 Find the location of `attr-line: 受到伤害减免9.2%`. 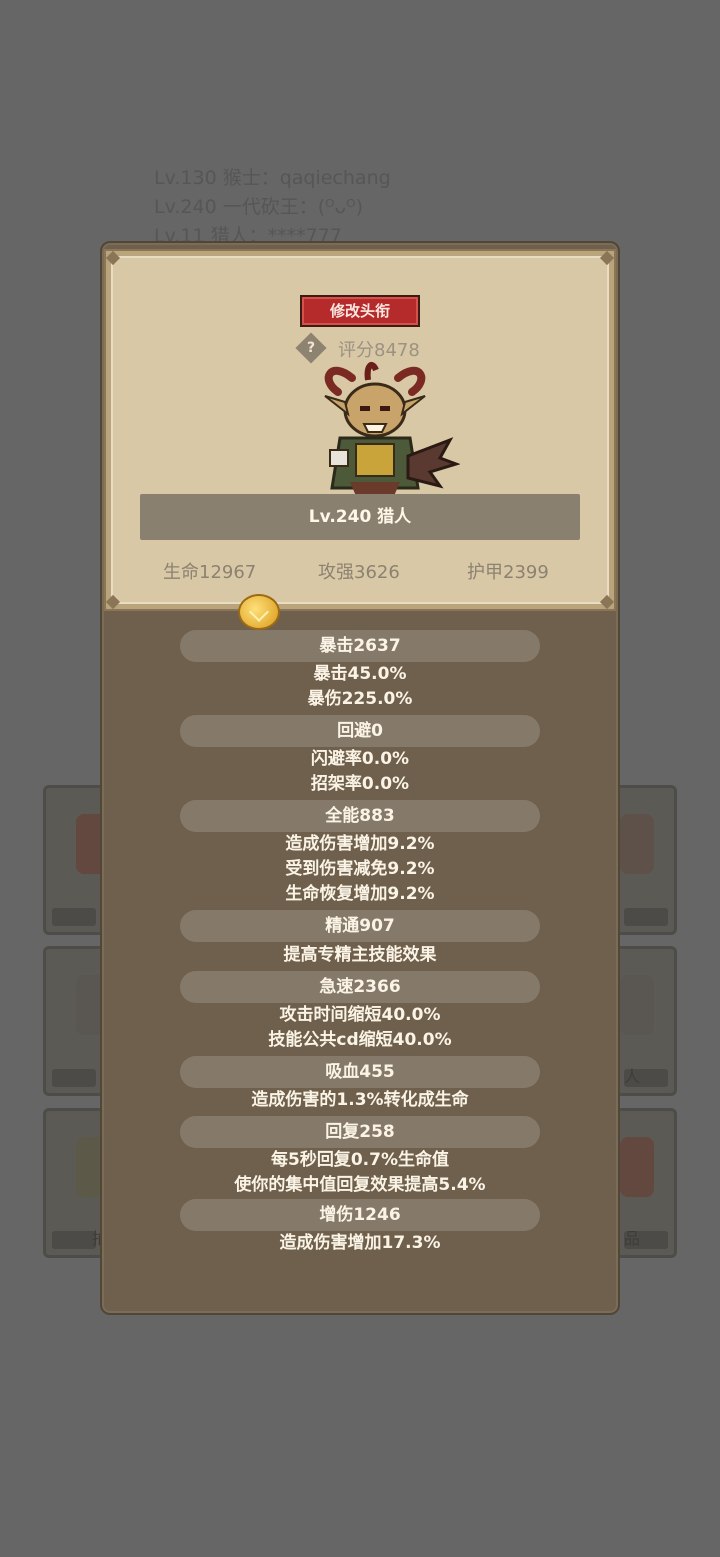

attr-line: 受到伤害减免9.2% is located at coordinates (360, 869).